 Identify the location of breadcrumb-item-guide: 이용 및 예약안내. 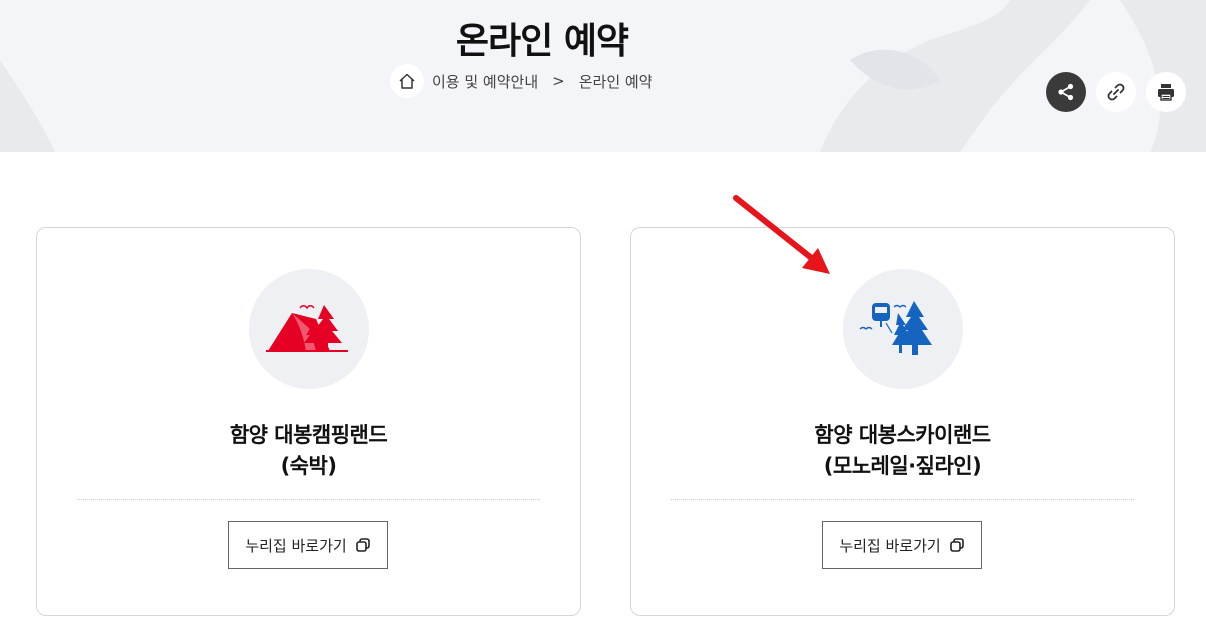
(485, 81).